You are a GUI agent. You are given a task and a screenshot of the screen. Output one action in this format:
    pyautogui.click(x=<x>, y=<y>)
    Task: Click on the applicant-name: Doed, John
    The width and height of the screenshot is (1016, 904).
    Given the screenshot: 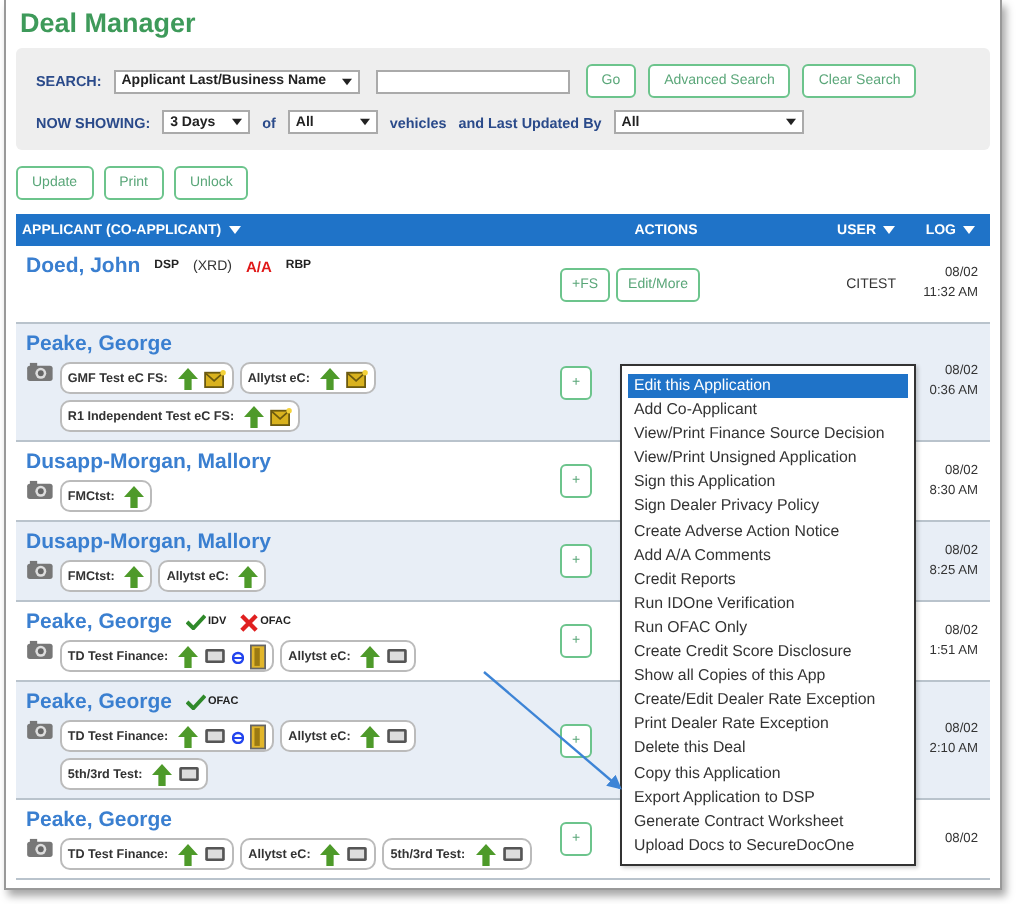 What is the action you would take?
    pyautogui.click(x=83, y=266)
    